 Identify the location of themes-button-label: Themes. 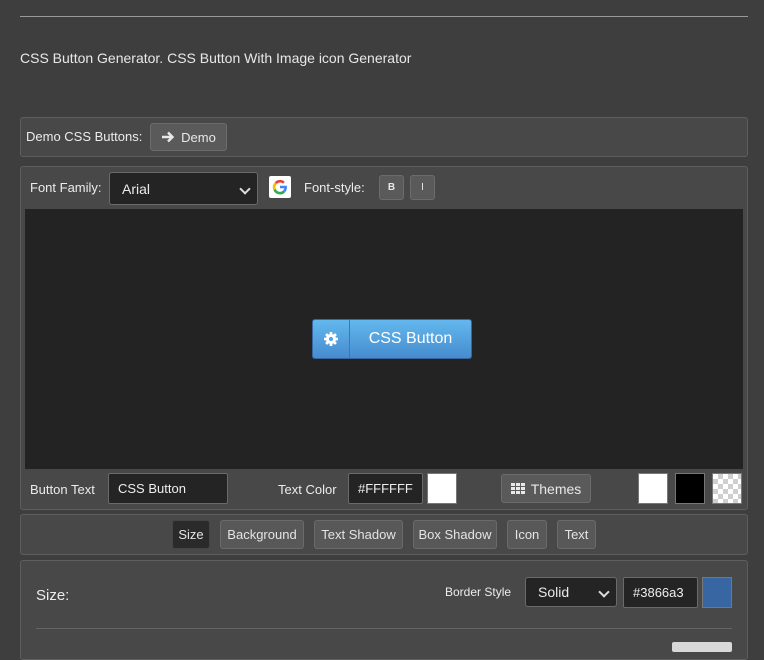
(556, 488).